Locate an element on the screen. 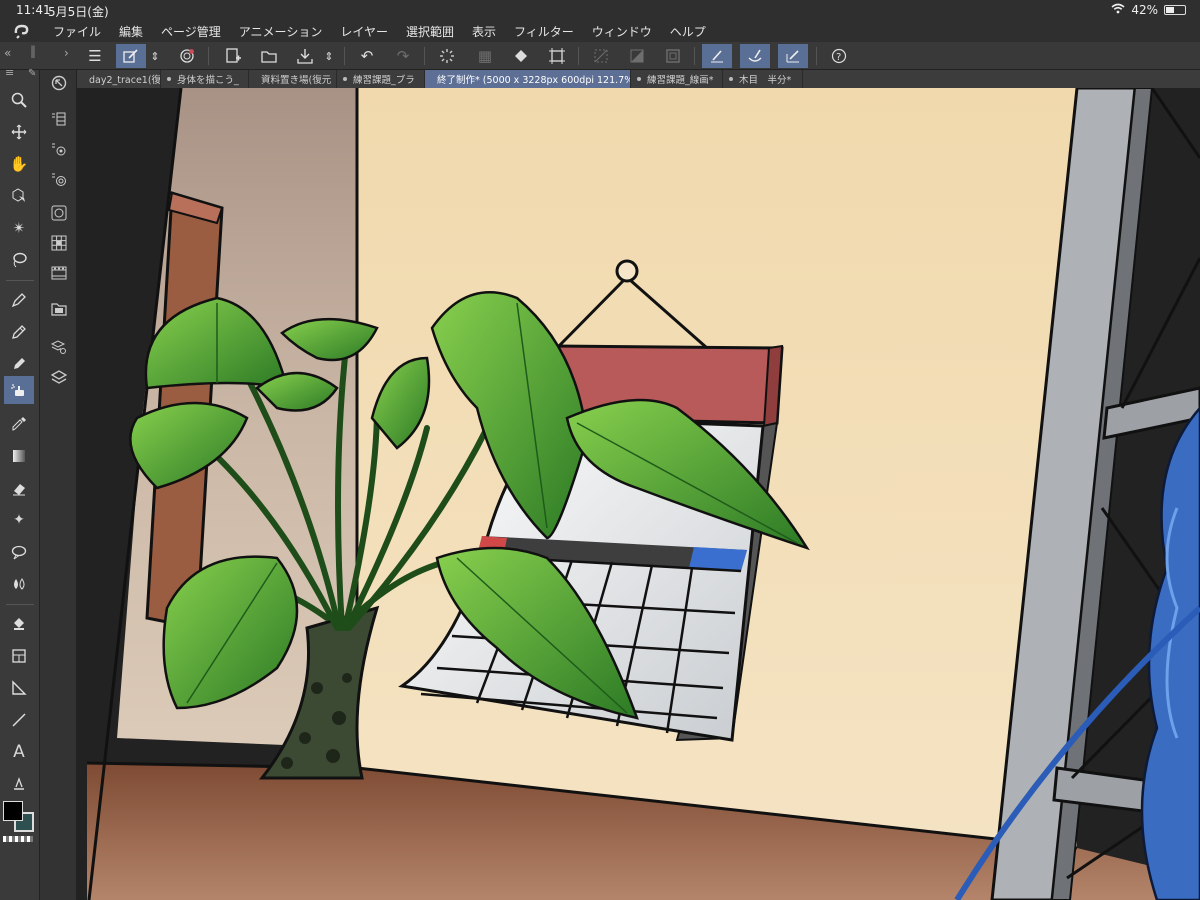 This screenshot has width=1200, height=900. battery-percent: 42% is located at coordinates (1144, 10).